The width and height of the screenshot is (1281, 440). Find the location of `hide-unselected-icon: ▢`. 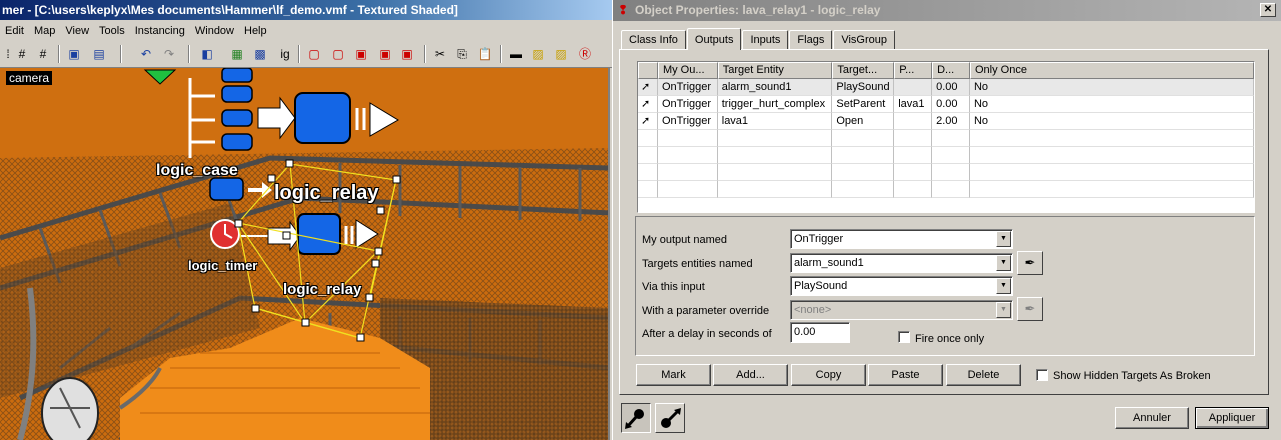

hide-unselected-icon: ▢ is located at coordinates (338, 54).